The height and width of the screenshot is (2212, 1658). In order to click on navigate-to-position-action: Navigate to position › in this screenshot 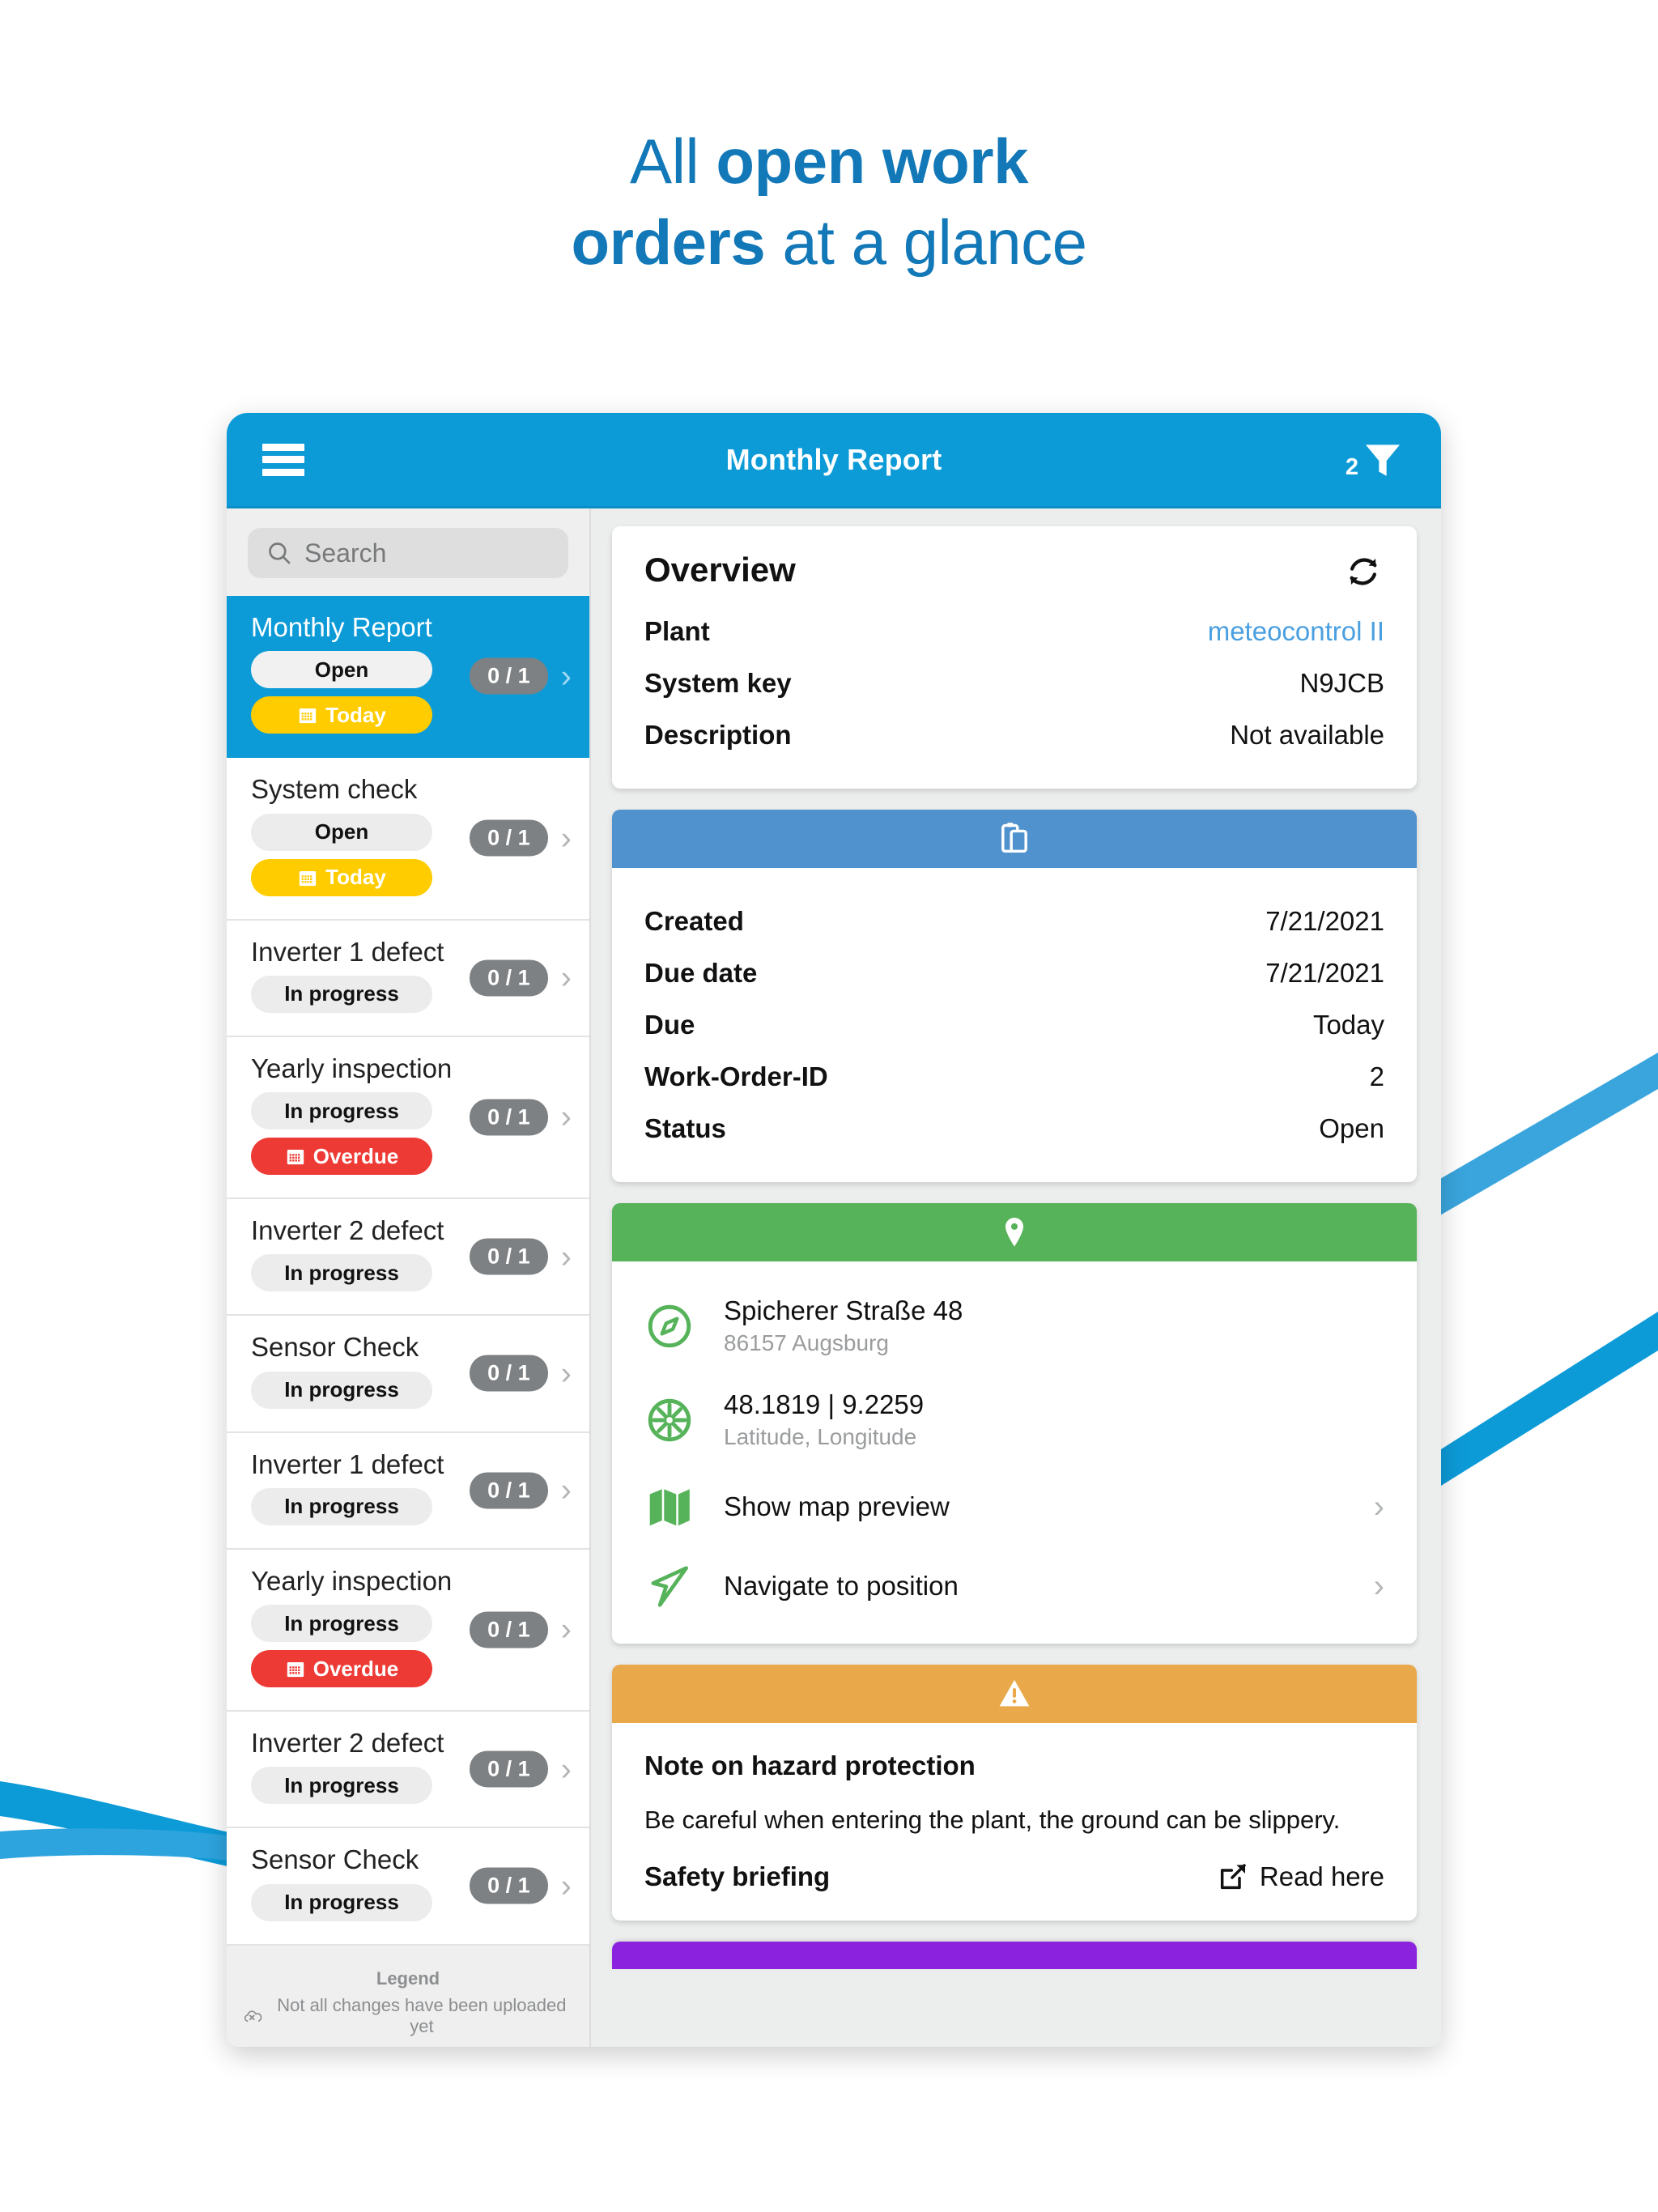, I will do `click(1014, 1586)`.